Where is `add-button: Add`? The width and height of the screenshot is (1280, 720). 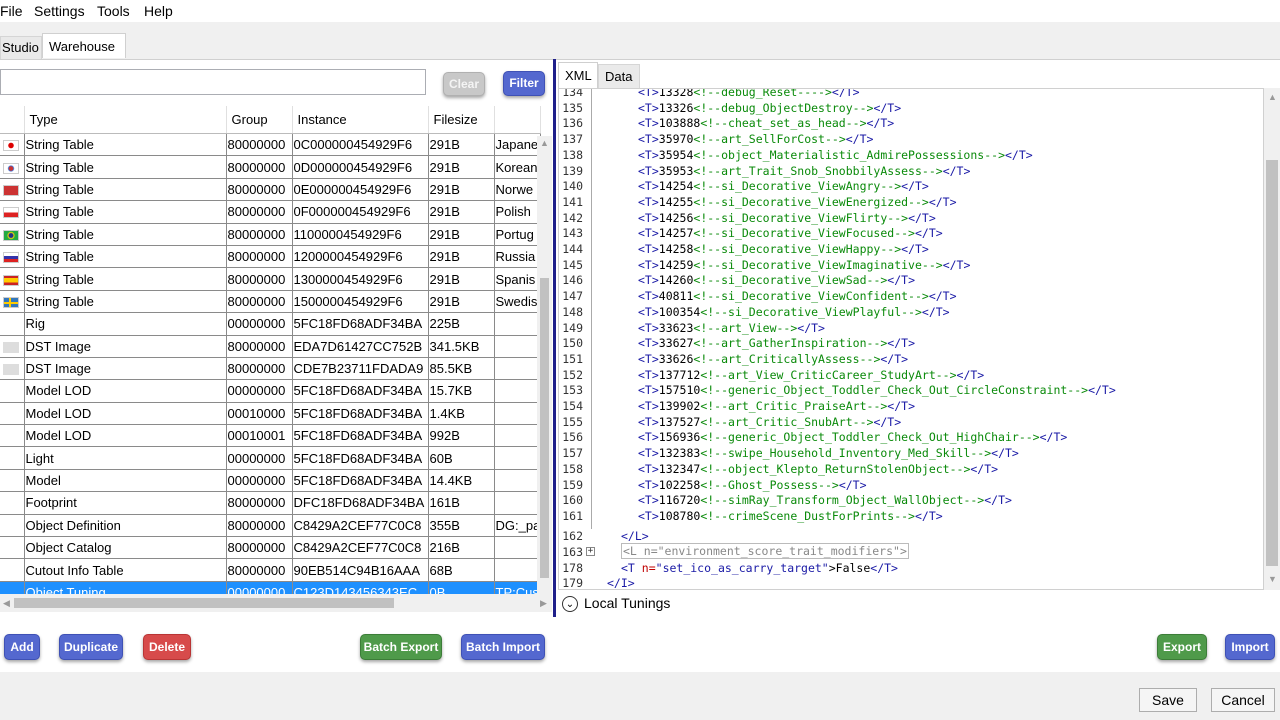
add-button: Add is located at coordinates (22, 647).